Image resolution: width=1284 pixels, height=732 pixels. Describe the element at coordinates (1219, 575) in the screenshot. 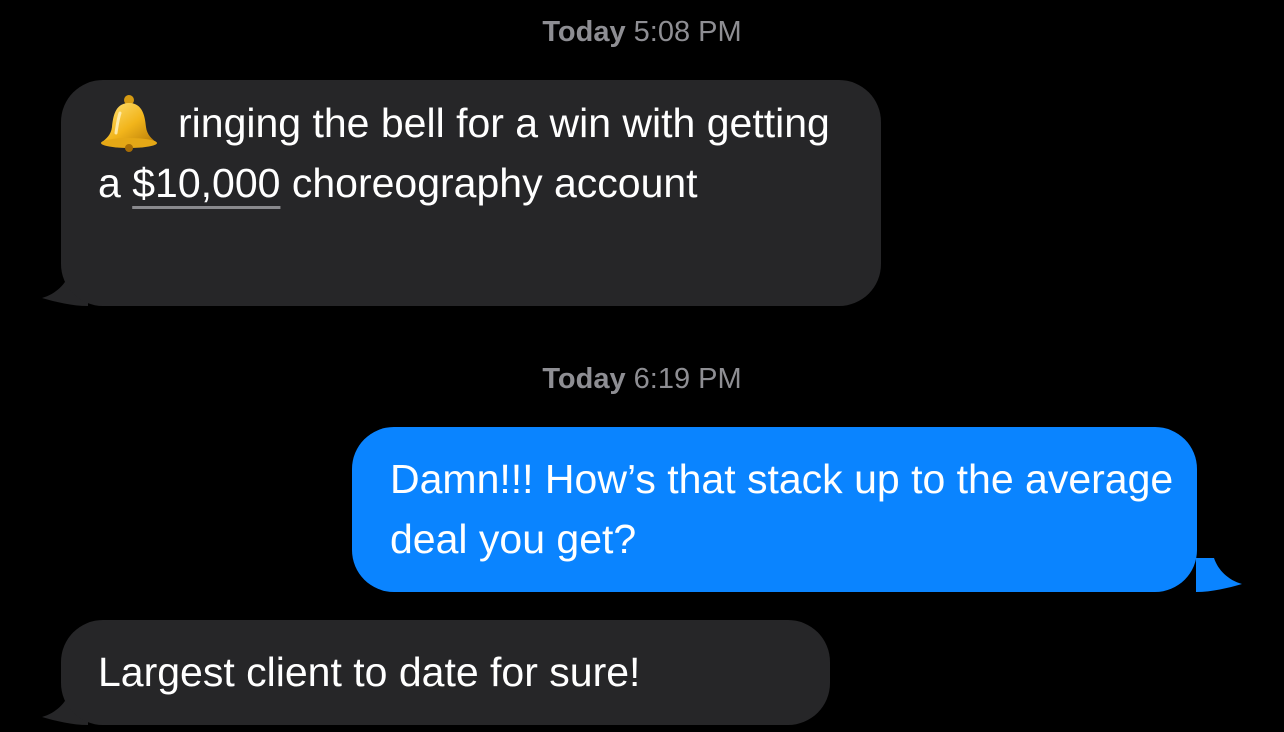

I see `bubble-tail` at that location.